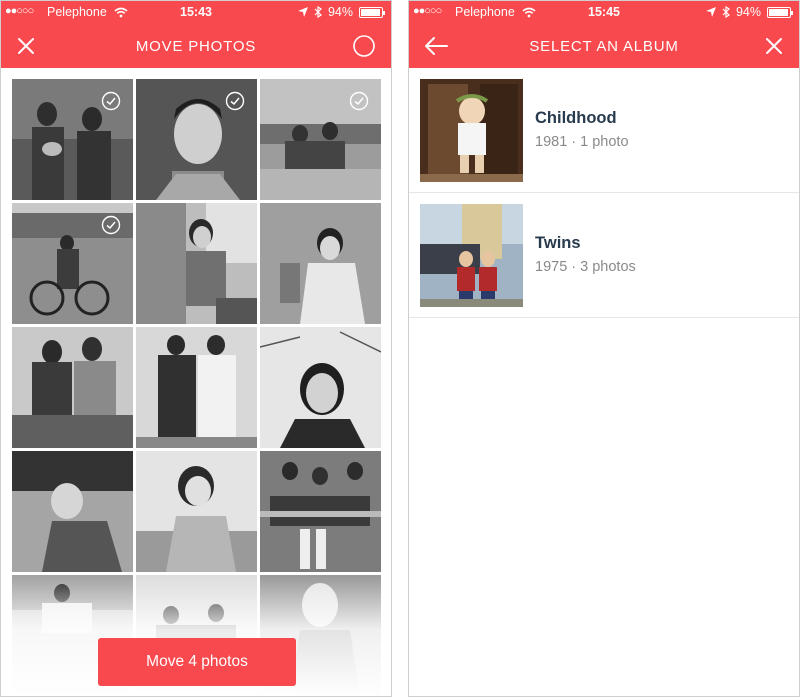  What do you see at coordinates (197, 662) in the screenshot?
I see `move-photos-button: Move 4 photos` at bounding box center [197, 662].